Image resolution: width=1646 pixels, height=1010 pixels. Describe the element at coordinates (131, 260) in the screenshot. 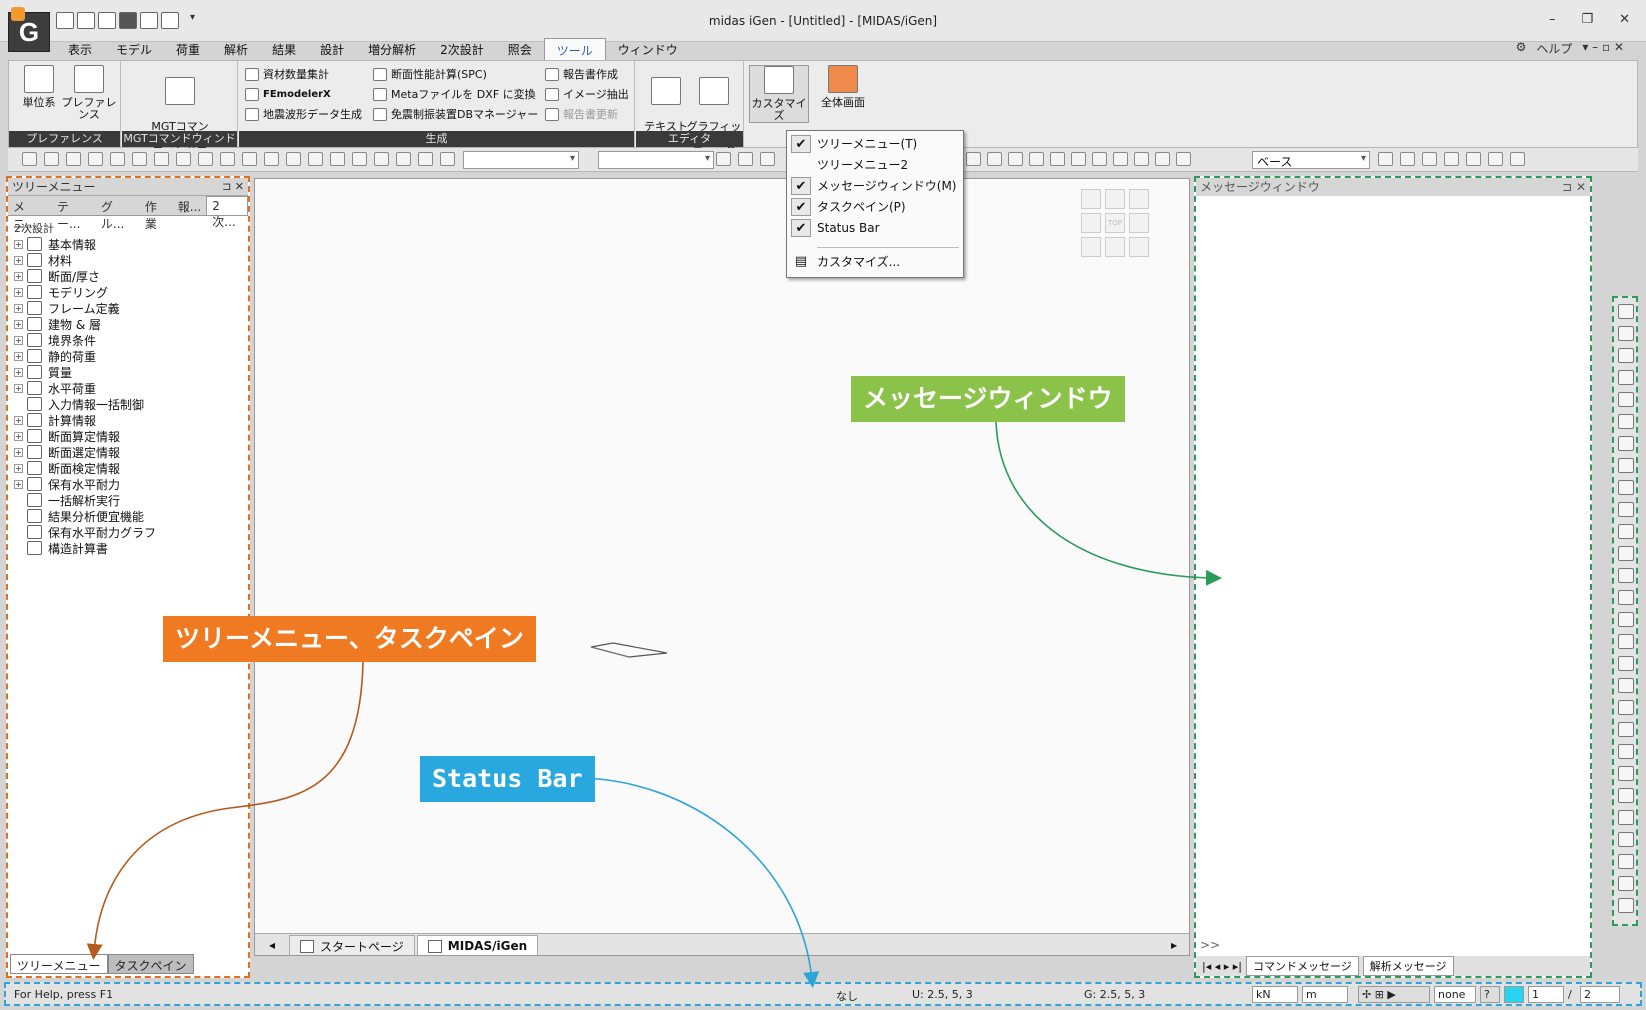

I see `tree-item: + 材料` at that location.